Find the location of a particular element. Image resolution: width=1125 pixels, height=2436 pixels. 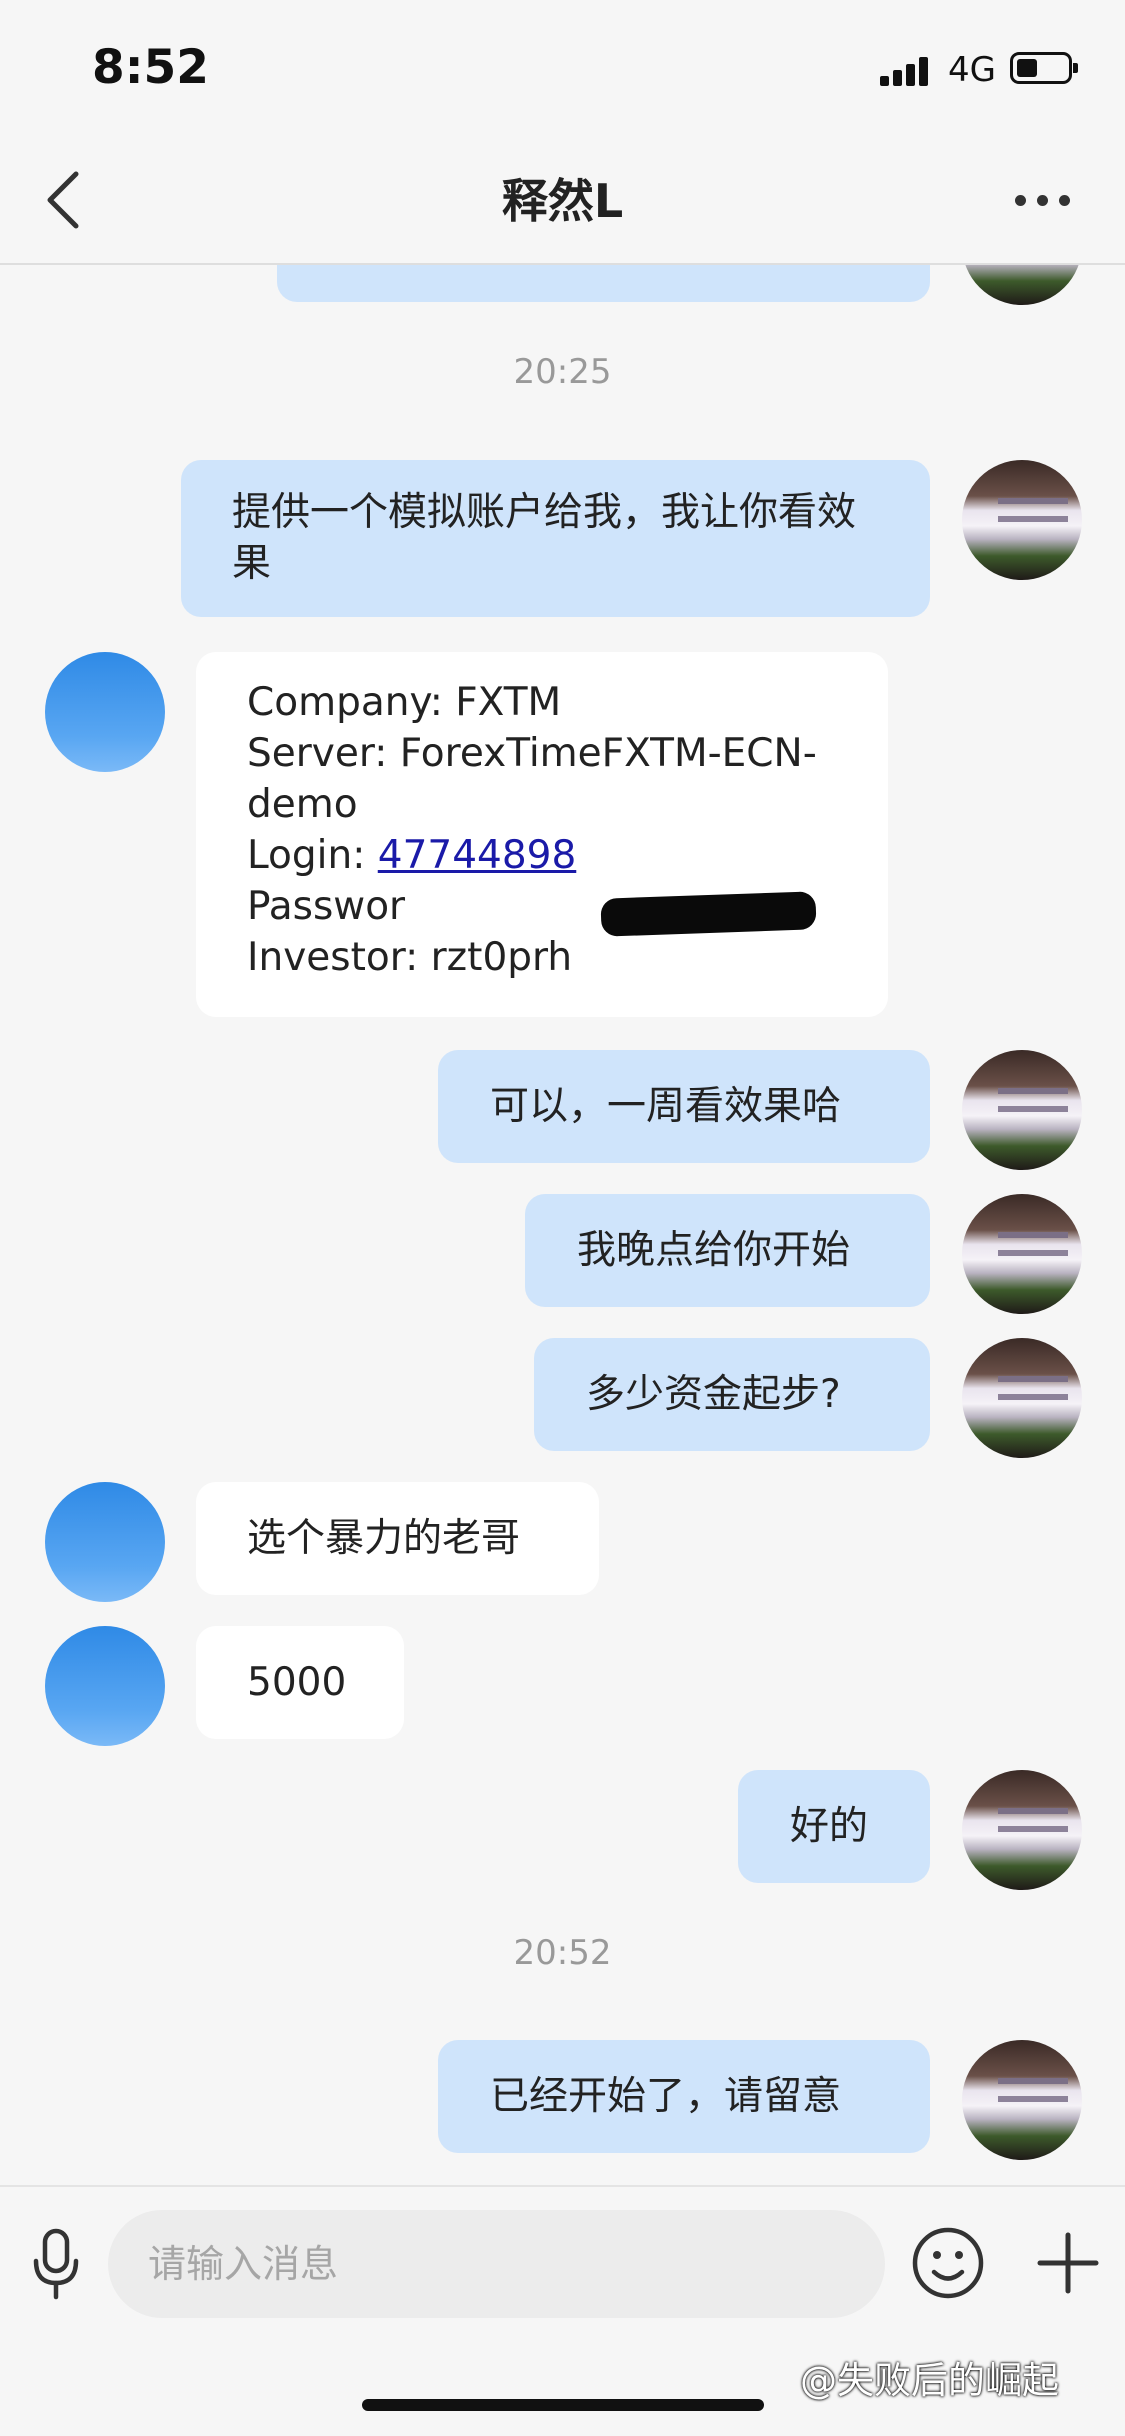

message-input is located at coordinates (498, 2264).